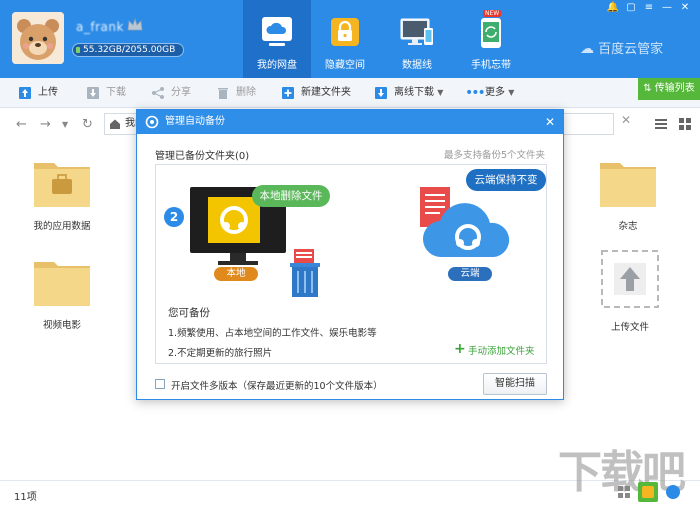 This screenshot has height=506, width=700. What do you see at coordinates (491, 33) in the screenshot?
I see `phone-sync-icon` at bounding box center [491, 33].